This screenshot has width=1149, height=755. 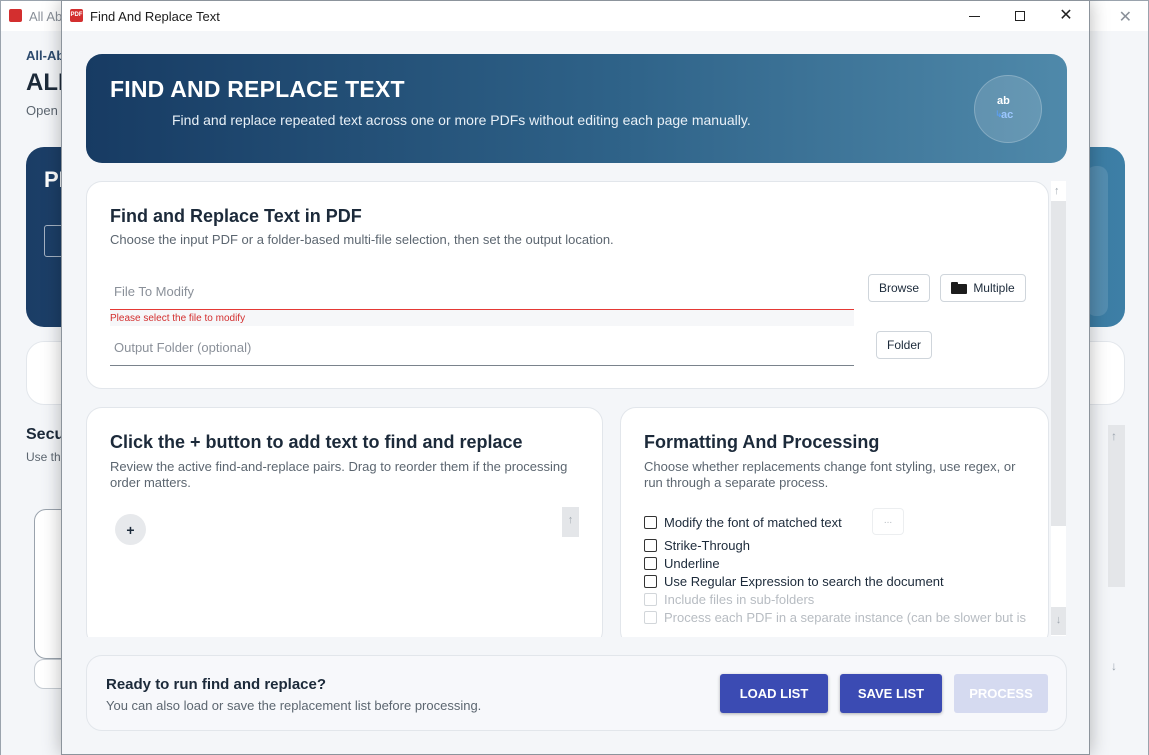 I want to click on option-label: Include files in sub-folders, so click(x=739, y=599).